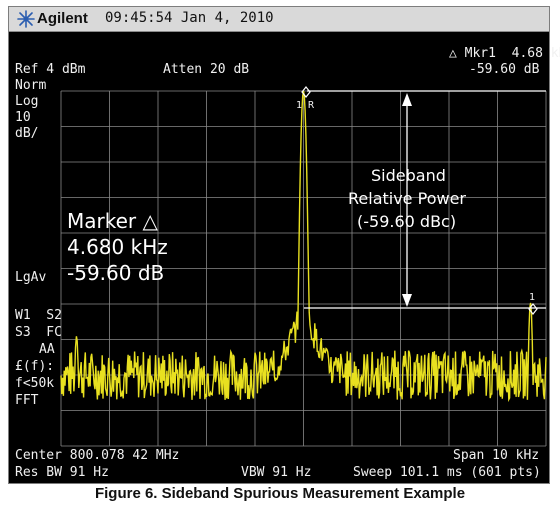  Describe the element at coordinates (532, 297) in the screenshot. I see `delta-marker-label: 1` at that location.